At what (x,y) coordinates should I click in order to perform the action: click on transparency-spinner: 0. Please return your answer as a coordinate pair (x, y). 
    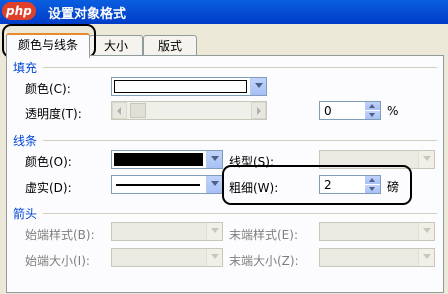
    Looking at the image, I should click on (350, 110).